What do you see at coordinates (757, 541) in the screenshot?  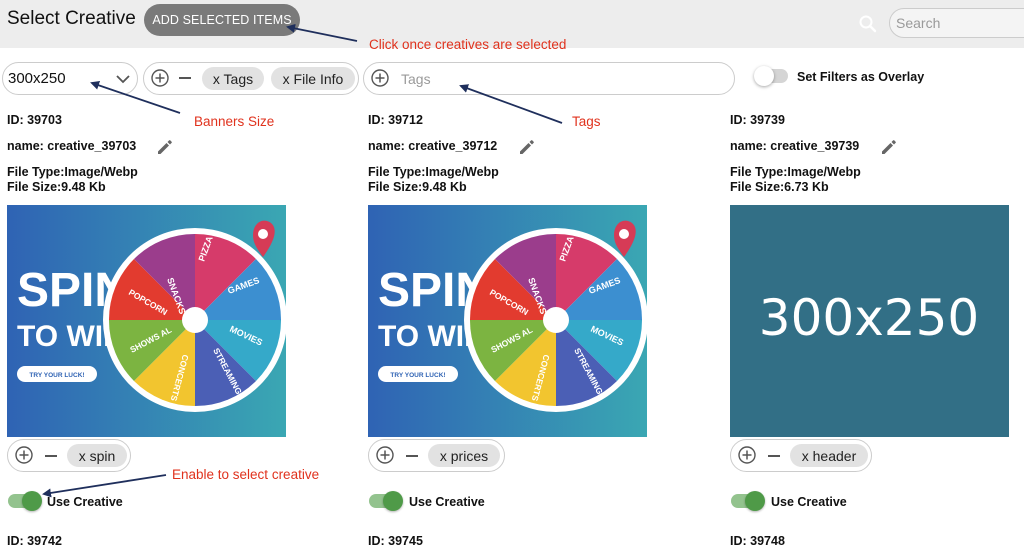 I see `creative-id: ID: 39748` at bounding box center [757, 541].